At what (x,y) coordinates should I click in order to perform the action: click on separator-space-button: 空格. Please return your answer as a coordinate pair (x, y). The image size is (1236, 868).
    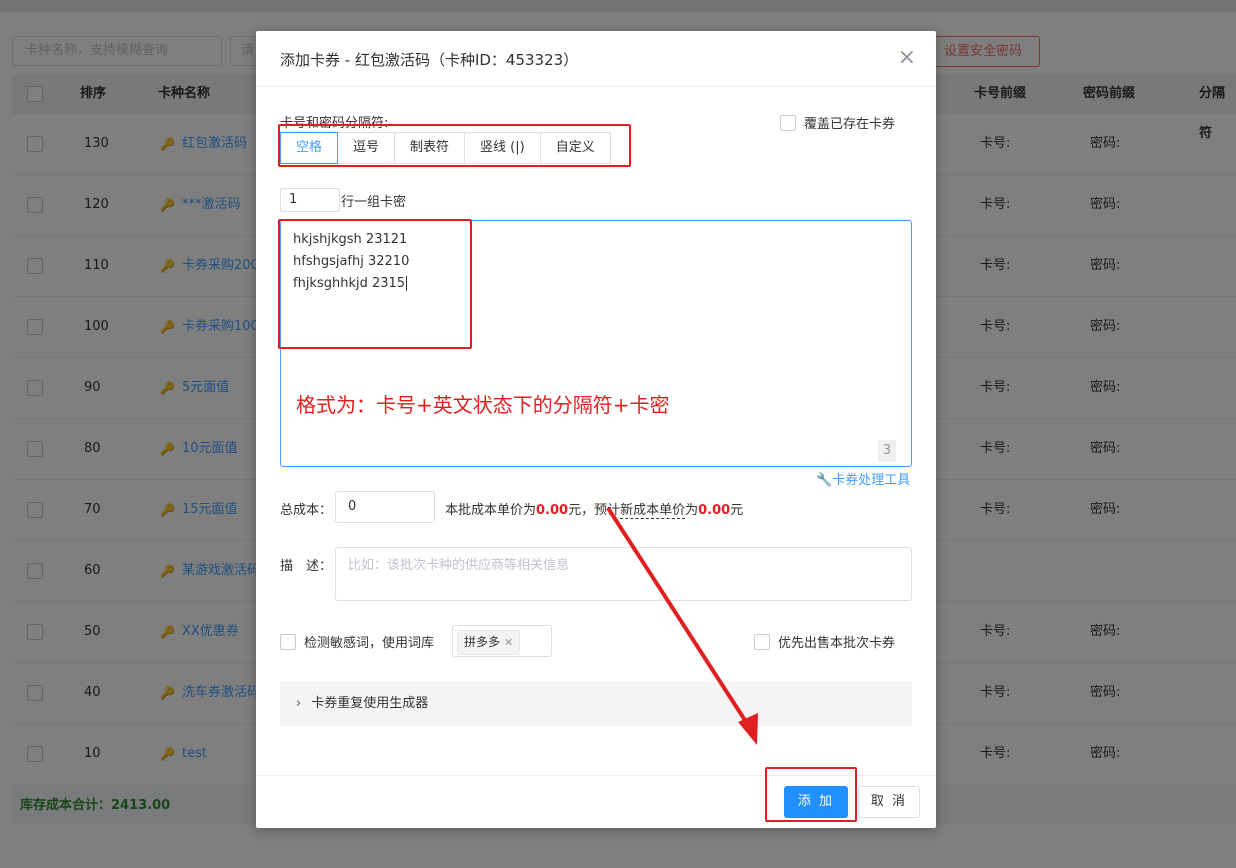
    Looking at the image, I should click on (309, 148).